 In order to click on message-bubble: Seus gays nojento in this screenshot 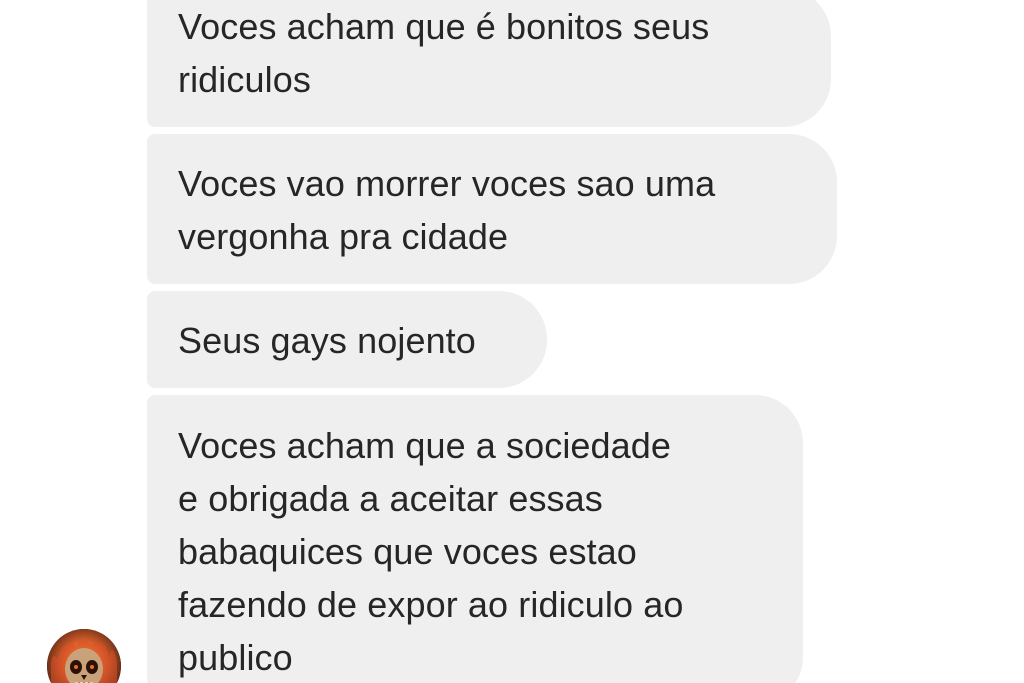, I will do `click(347, 339)`.